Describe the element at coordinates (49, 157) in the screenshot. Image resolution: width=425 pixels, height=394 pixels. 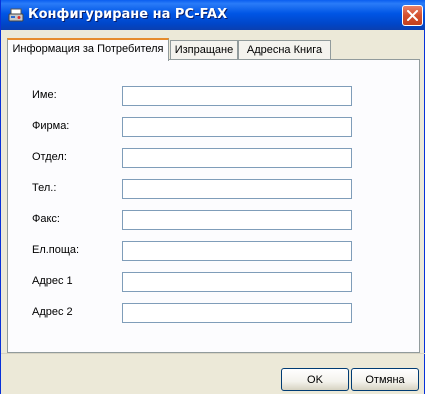
I see `department-label: Отдел:` at that location.